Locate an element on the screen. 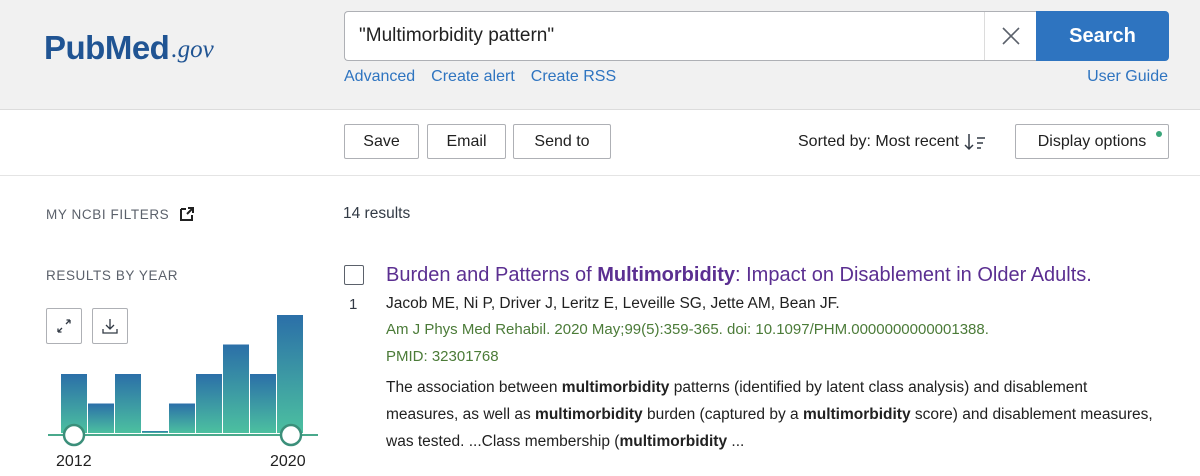 The height and width of the screenshot is (476, 1200). create-rss-link: Create RSS is located at coordinates (573, 77).